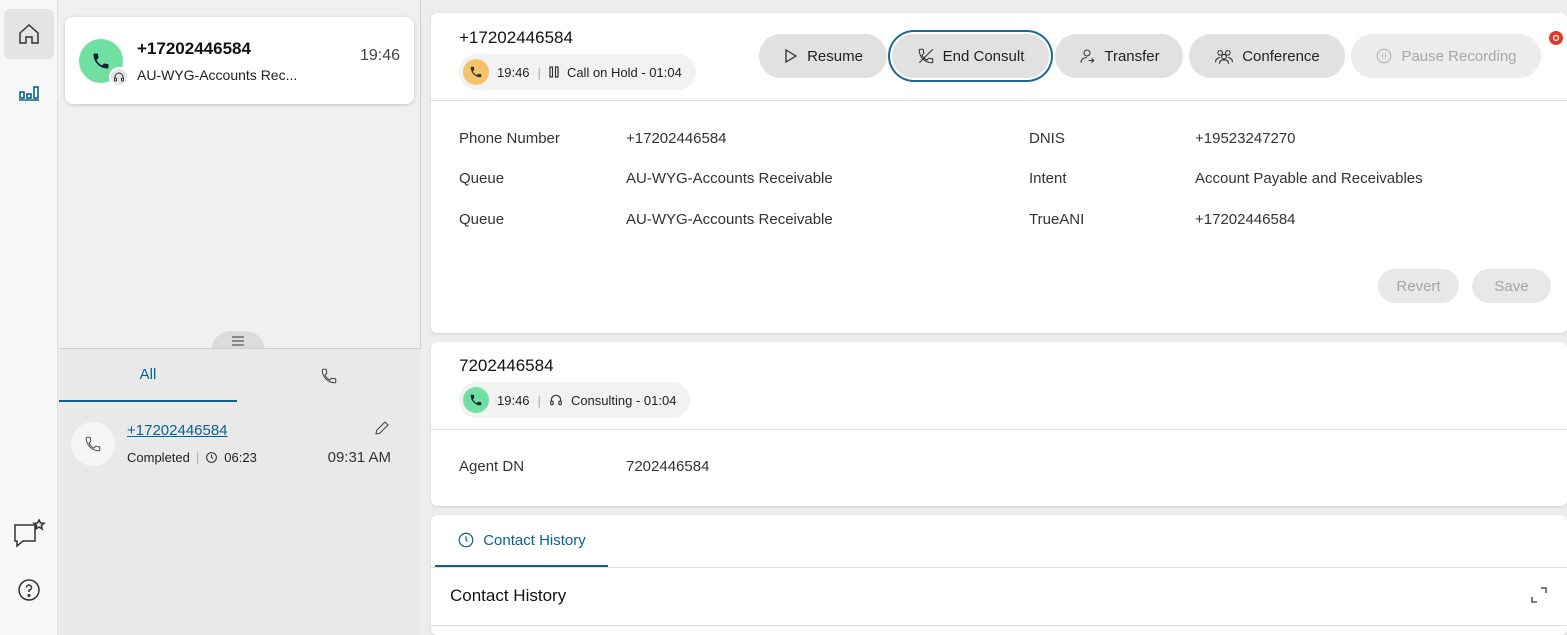  What do you see at coordinates (506, 365) in the screenshot?
I see `consult-number: 7202446584` at bounding box center [506, 365].